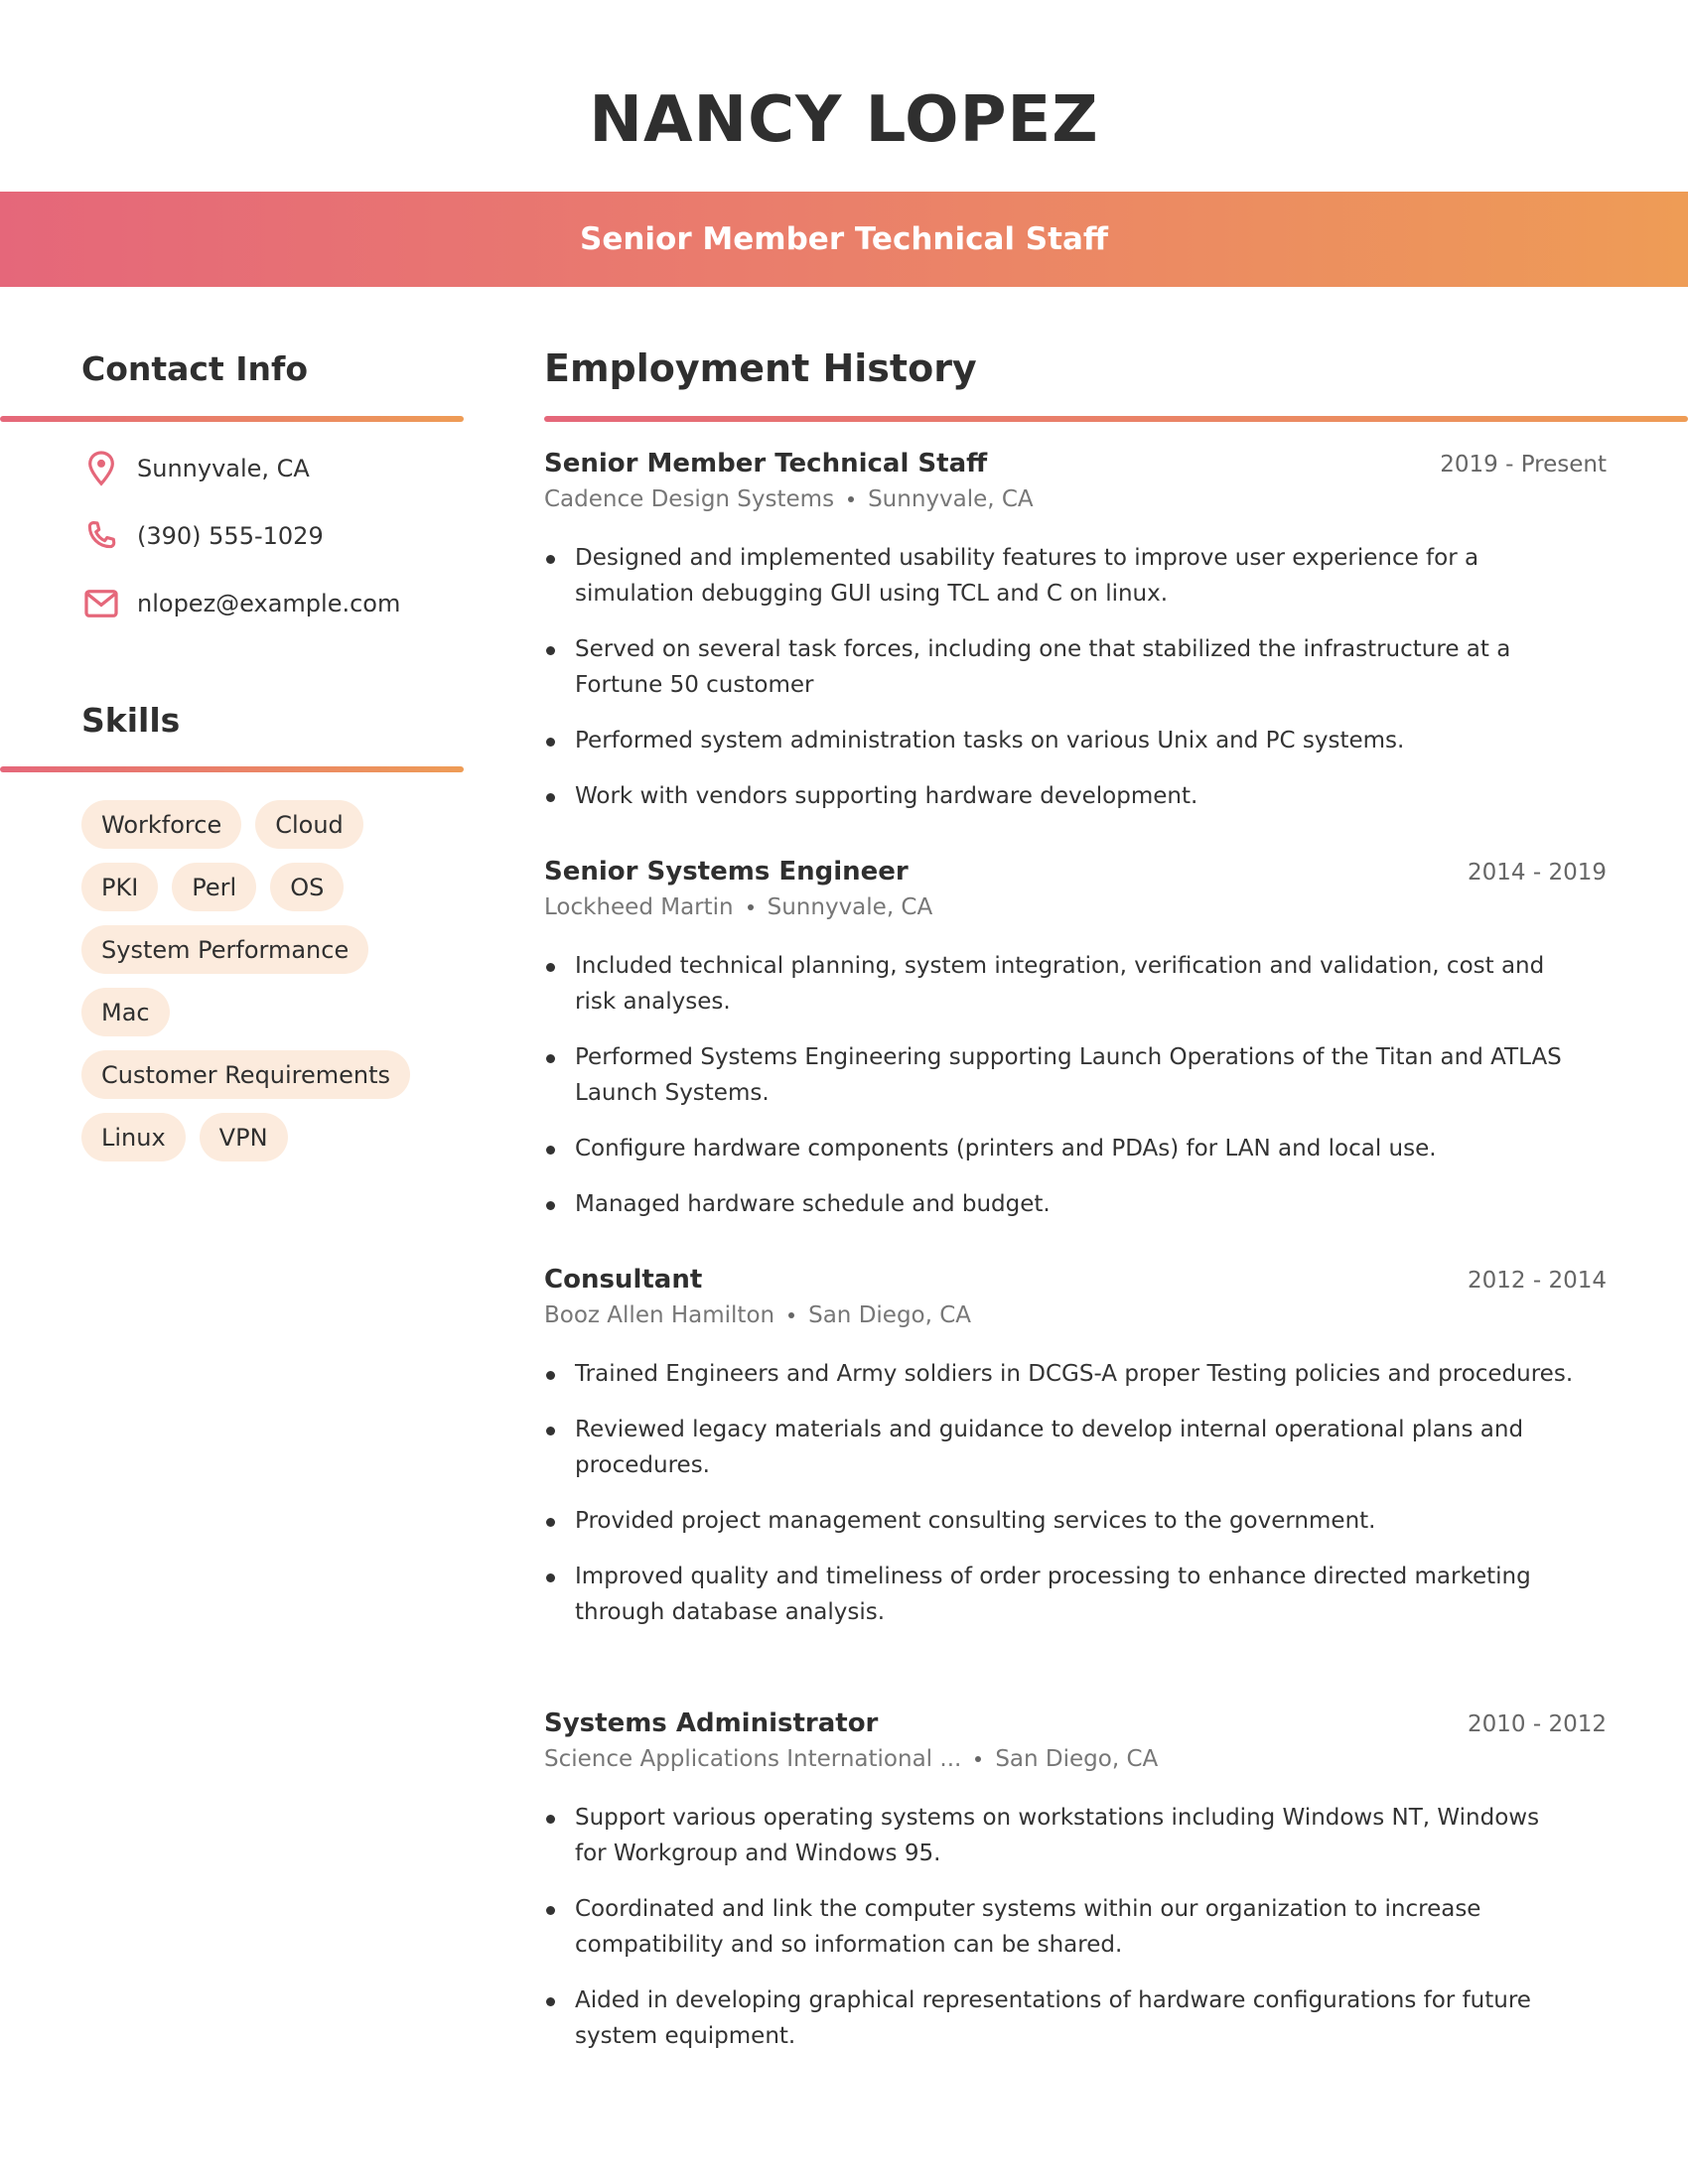 The image size is (1688, 2184). What do you see at coordinates (766, 463) in the screenshot?
I see `job-title: Senior Member Technical Staff` at bounding box center [766, 463].